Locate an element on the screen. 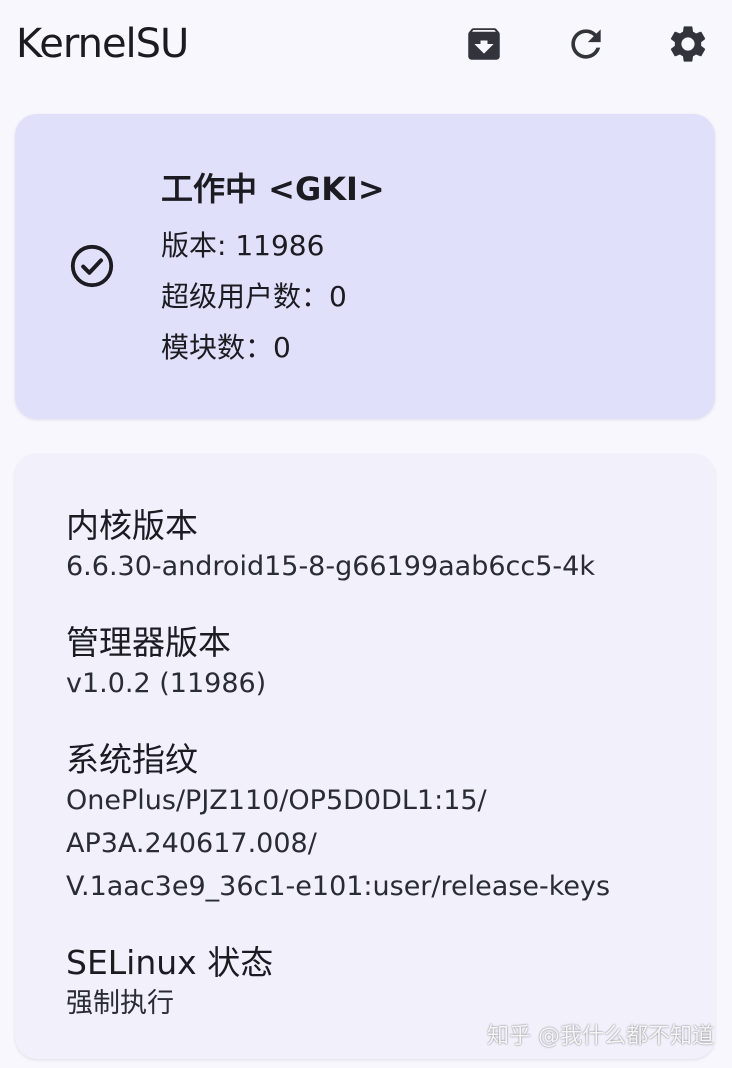 The image size is (732, 1068). settings-button is located at coordinates (688, 44).